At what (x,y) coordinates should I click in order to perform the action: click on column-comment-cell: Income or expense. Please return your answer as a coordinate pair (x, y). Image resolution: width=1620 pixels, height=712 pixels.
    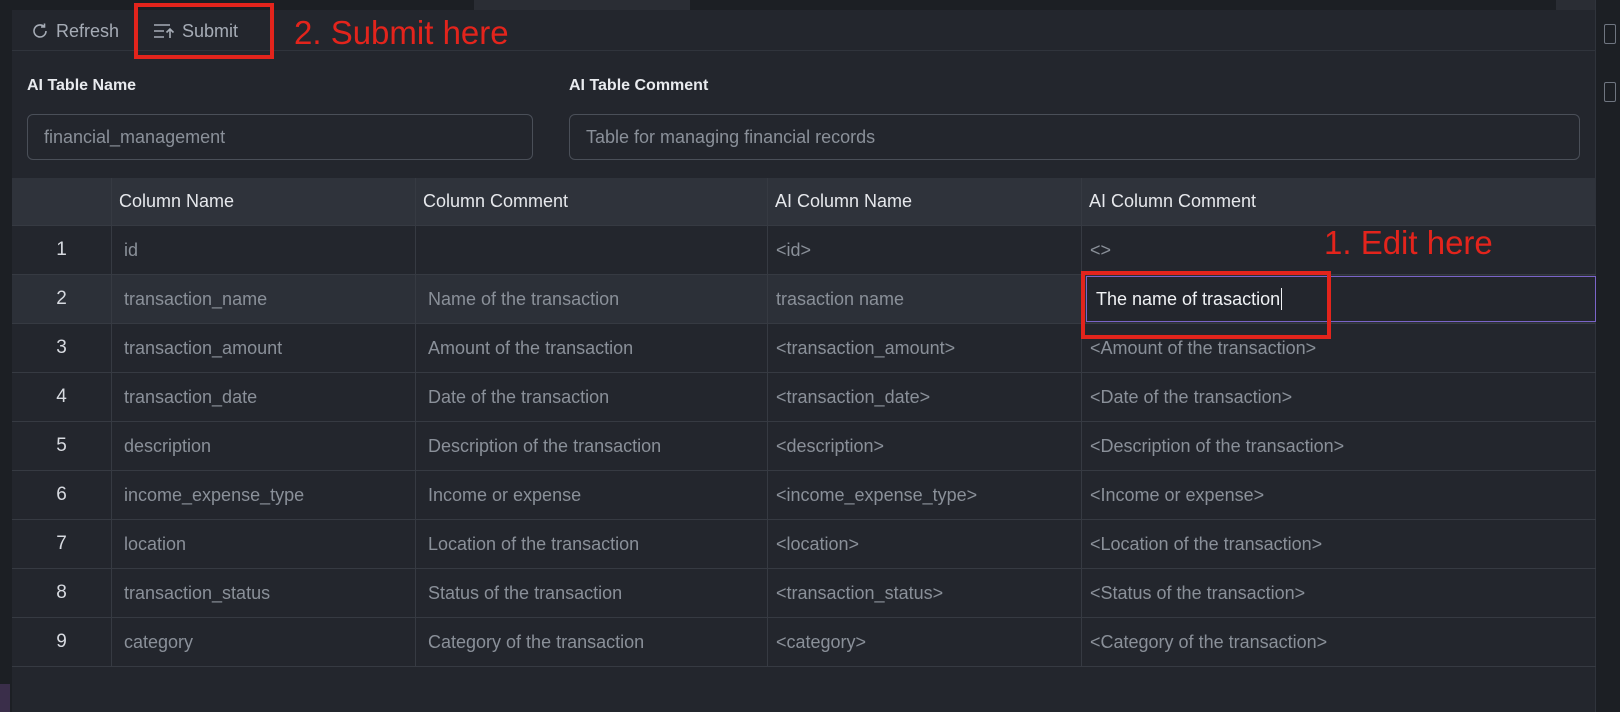
    Looking at the image, I should click on (592, 495).